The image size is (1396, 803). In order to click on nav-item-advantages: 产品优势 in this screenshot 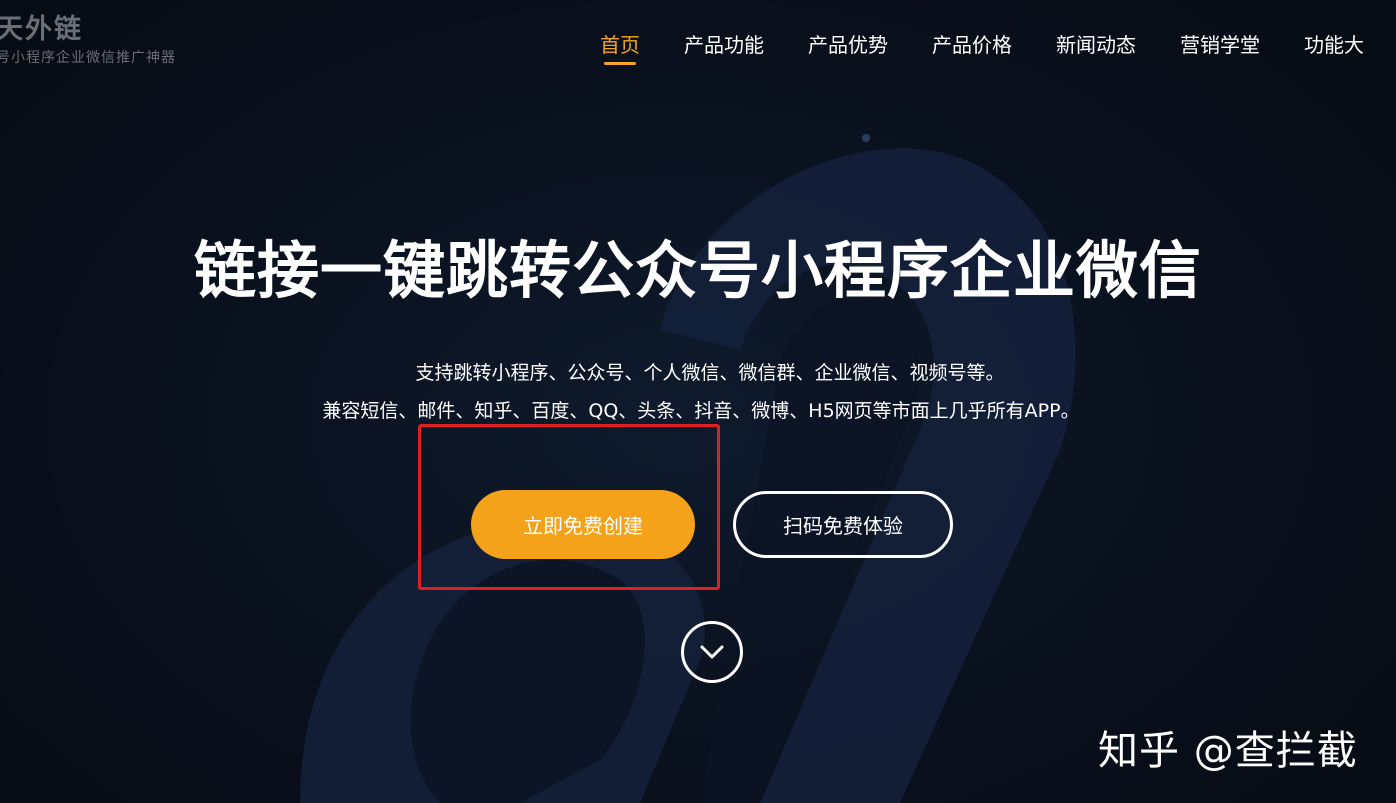, I will do `click(848, 45)`.